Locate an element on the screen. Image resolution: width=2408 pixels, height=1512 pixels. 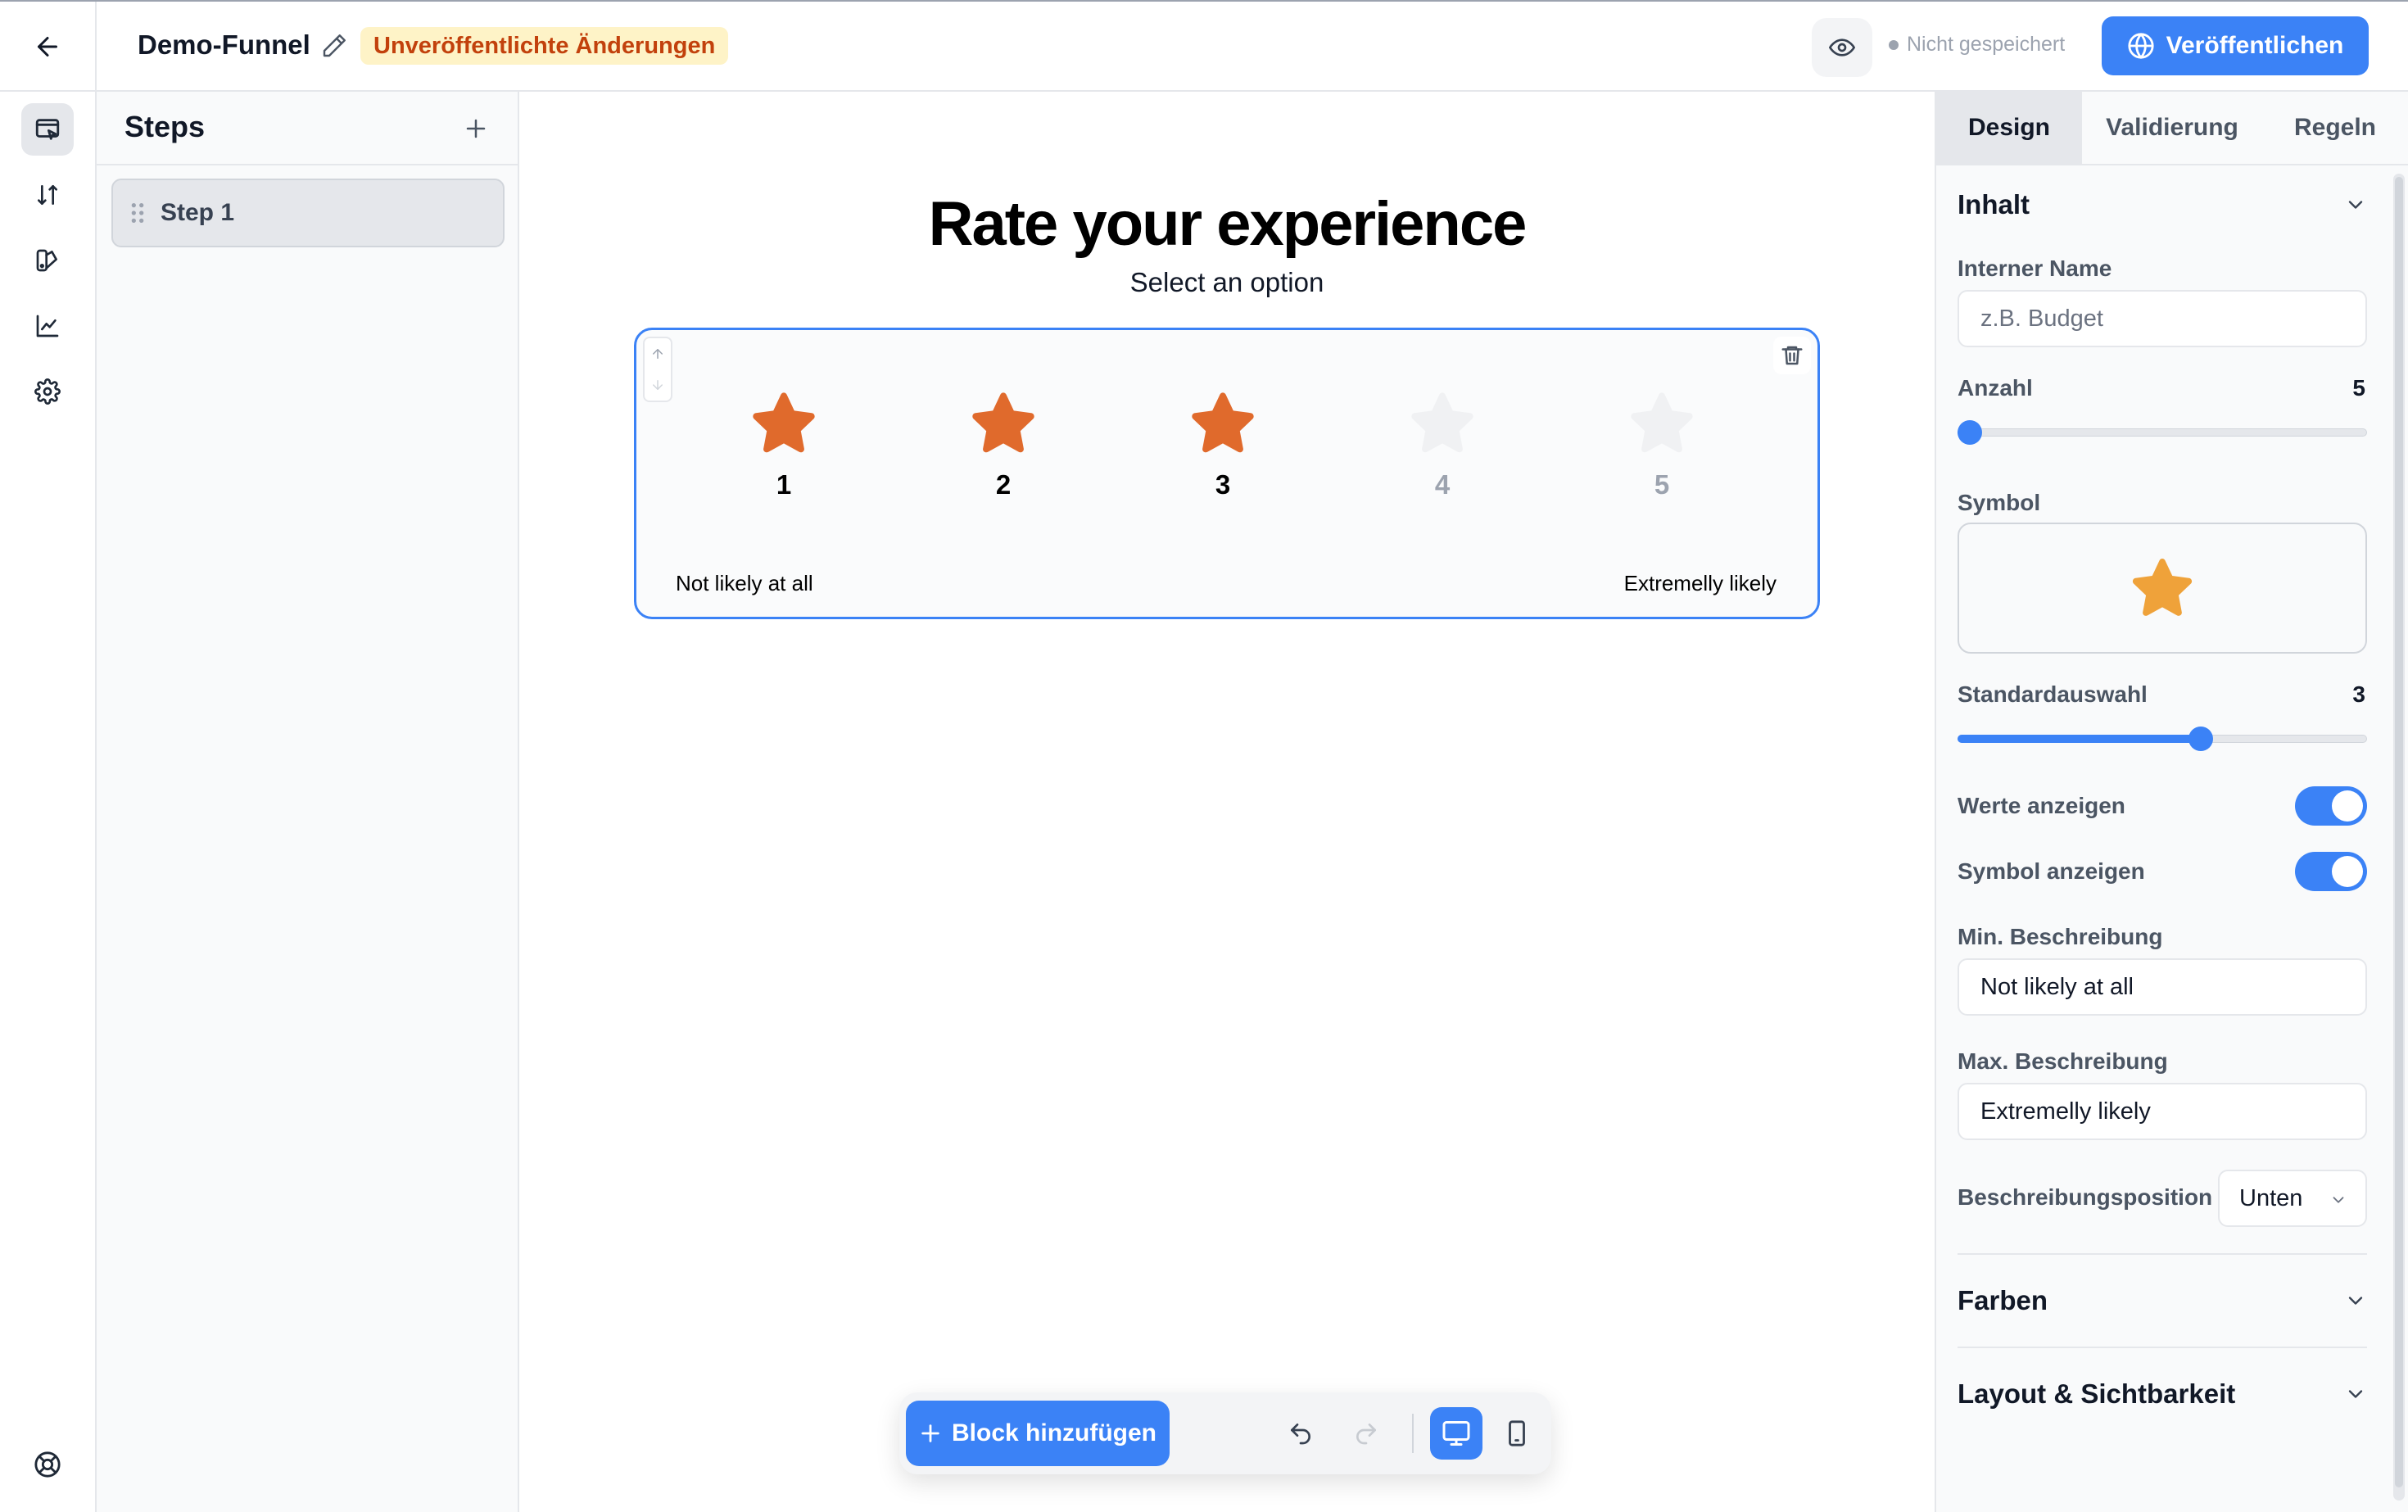
count-slider is located at coordinates (2162, 432).